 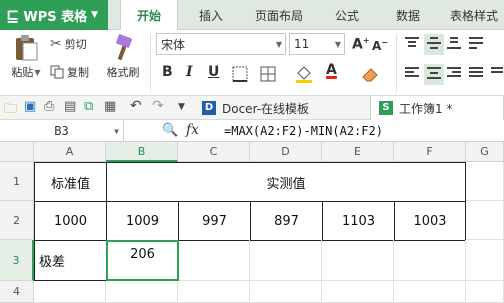 What do you see at coordinates (70, 221) in the screenshot?
I see `cell-a2: 1000` at bounding box center [70, 221].